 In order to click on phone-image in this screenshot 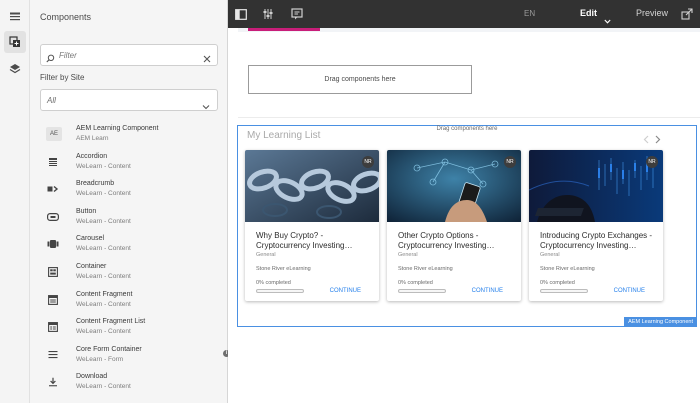, I will do `click(454, 186)`.